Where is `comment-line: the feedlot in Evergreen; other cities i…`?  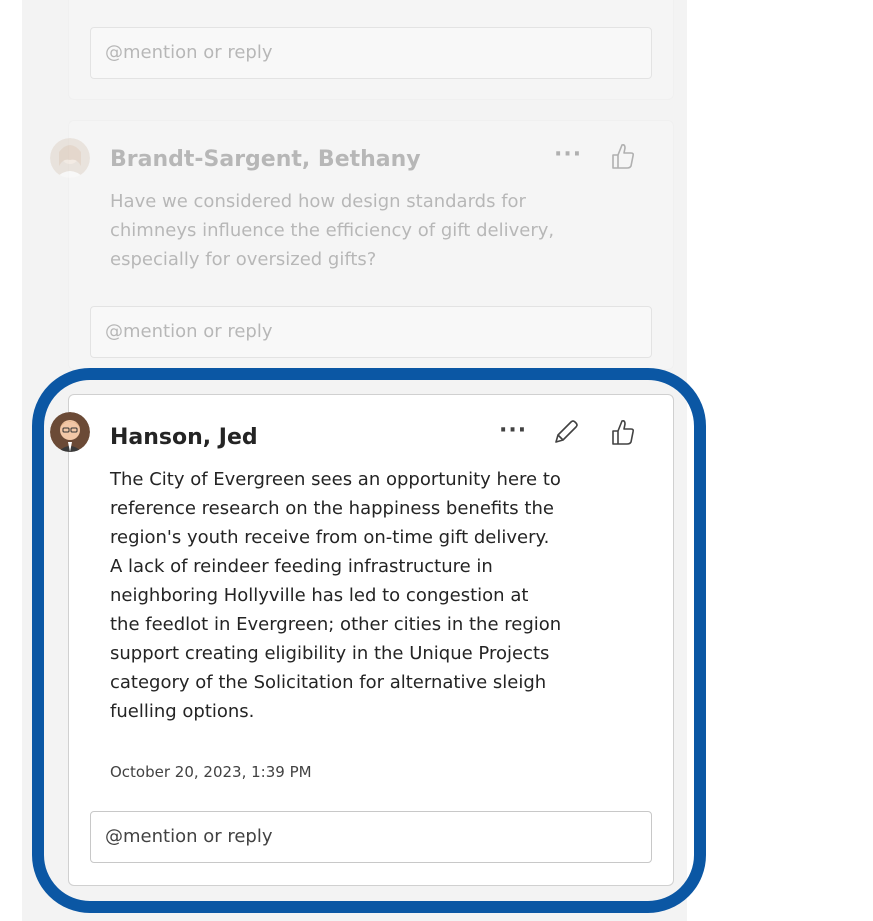 comment-line: the feedlot in Evergreen; other cities i… is located at coordinates (336, 624).